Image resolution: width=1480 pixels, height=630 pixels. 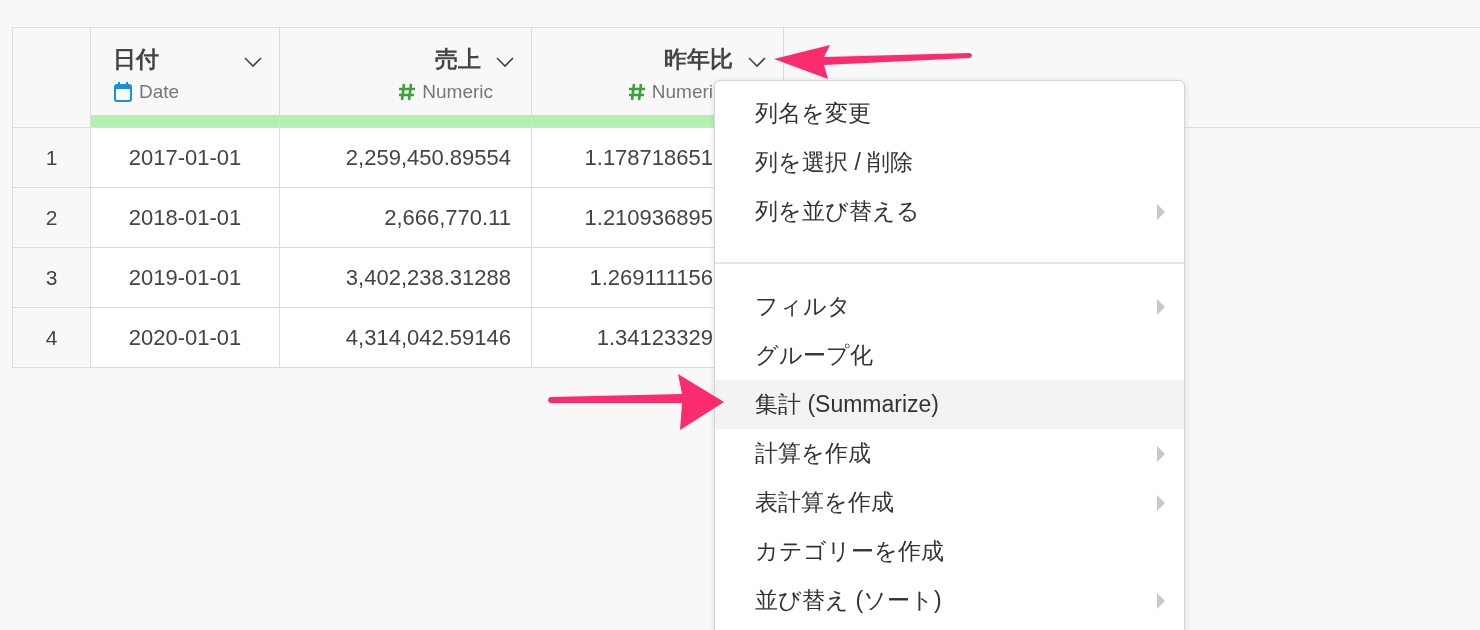 What do you see at coordinates (185, 217) in the screenshot?
I see `table-cell: 2018-01-01` at bounding box center [185, 217].